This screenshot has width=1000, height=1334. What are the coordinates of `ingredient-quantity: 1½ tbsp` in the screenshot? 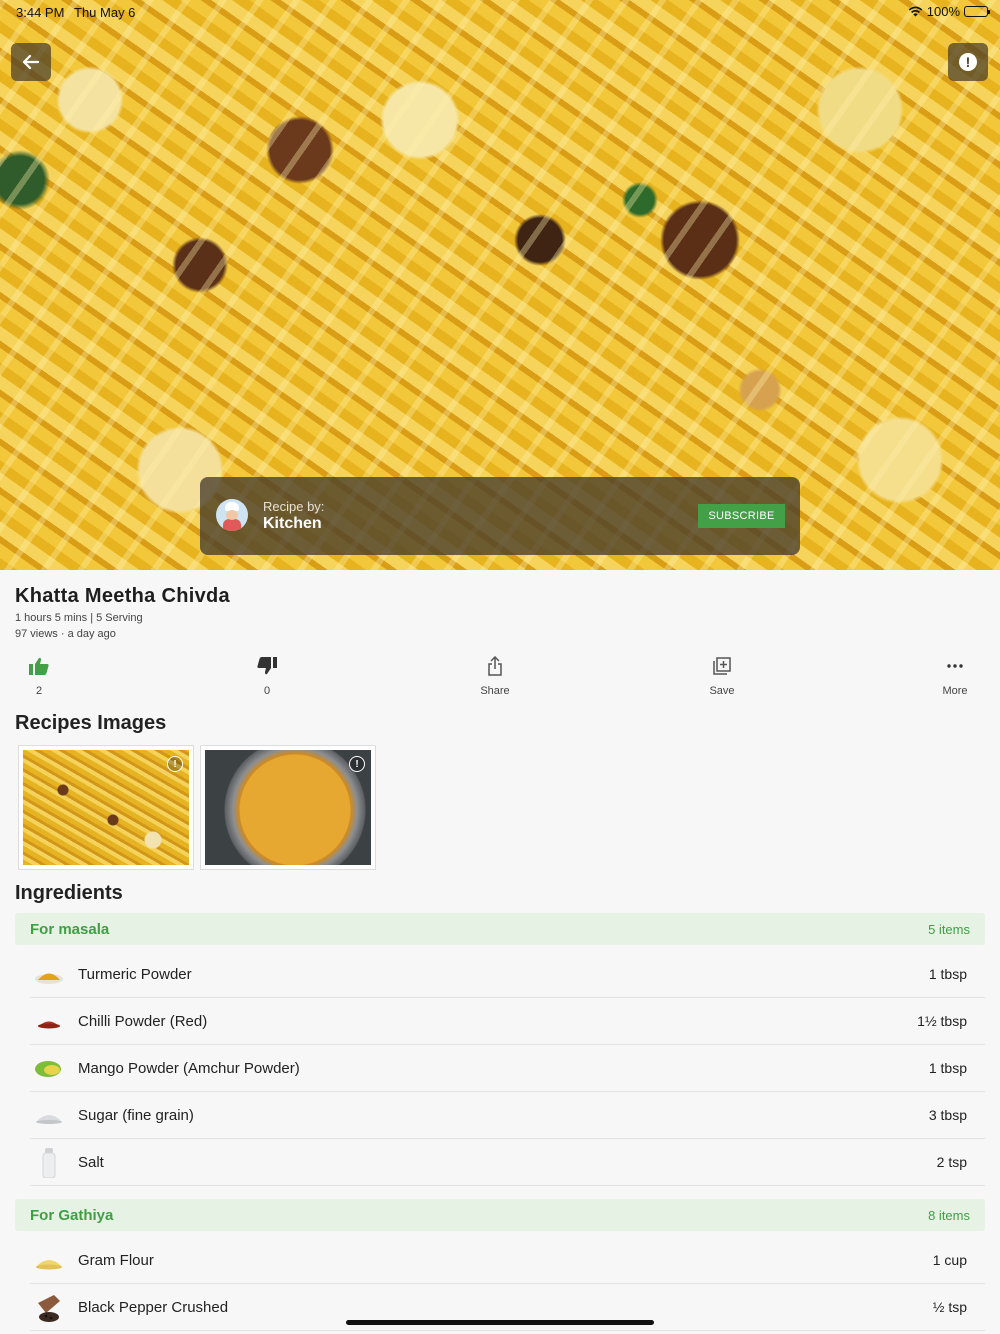 It's located at (942, 1021).